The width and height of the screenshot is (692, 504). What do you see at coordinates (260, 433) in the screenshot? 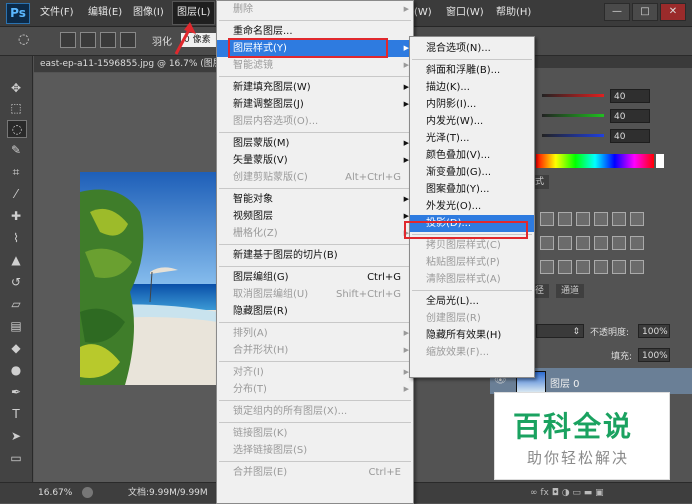
I see `menu-item-label: 链接图层(K)` at bounding box center [260, 433].